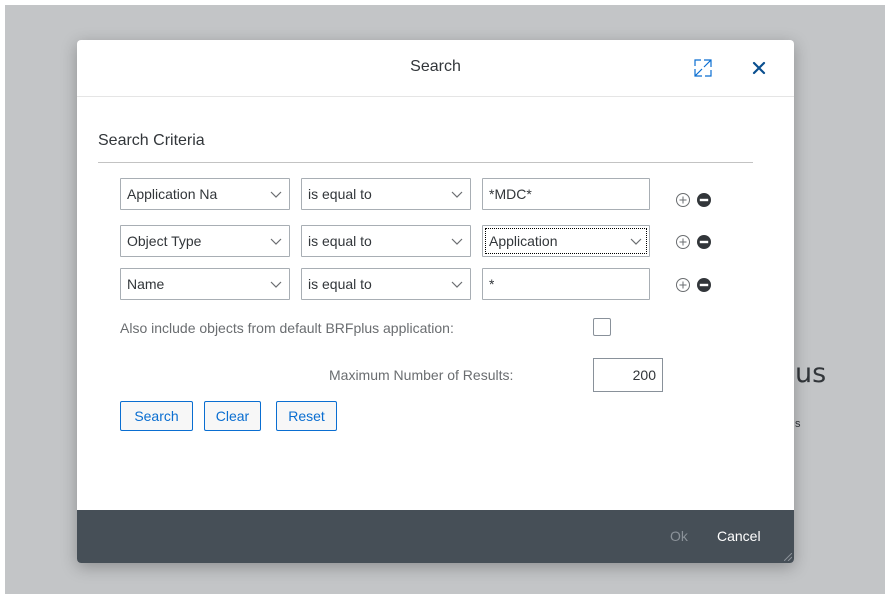 Image resolution: width=885 pixels, height=596 pixels. I want to click on clear-button: Clear, so click(232, 416).